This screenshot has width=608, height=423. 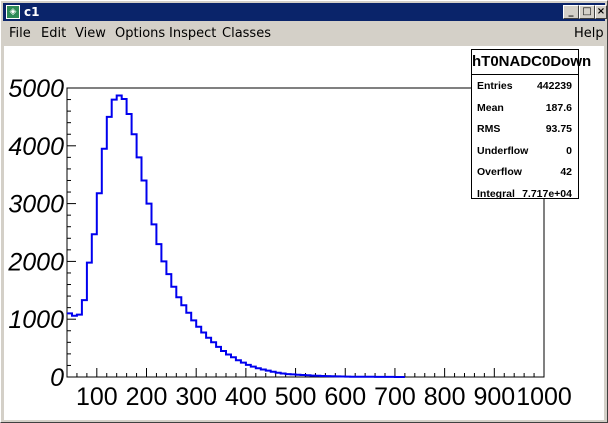 What do you see at coordinates (569, 150) in the screenshot?
I see `stat-value: 0` at bounding box center [569, 150].